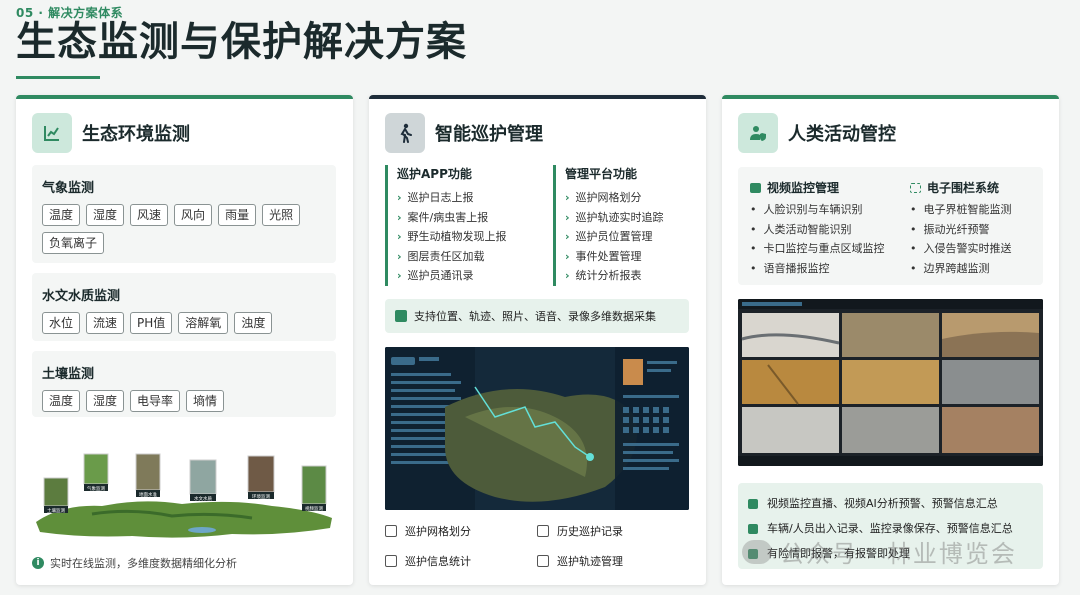 The image size is (1080, 595). What do you see at coordinates (73, 243) in the screenshot?
I see `tag-chip: 负氧离子` at bounding box center [73, 243].